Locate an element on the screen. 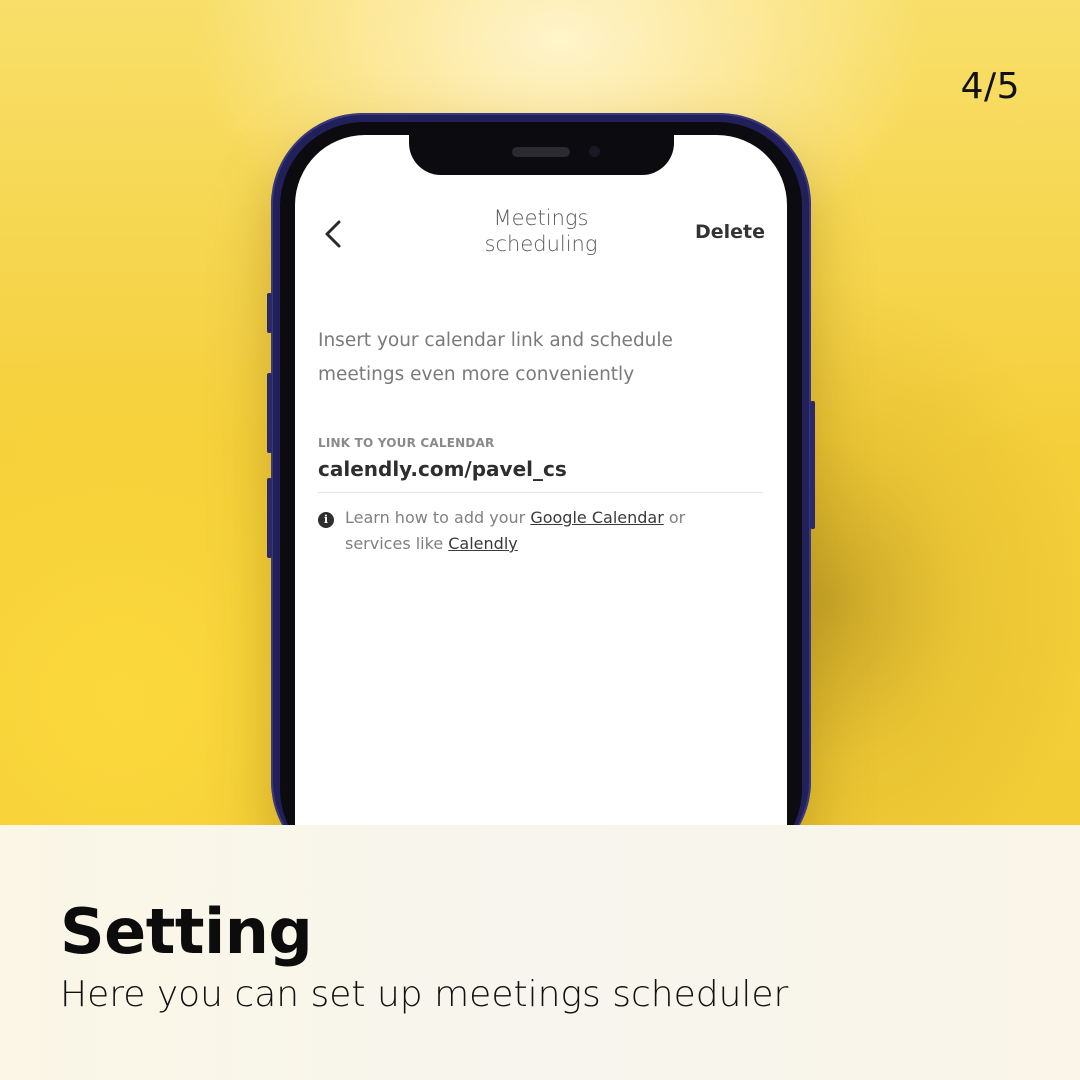 The width and height of the screenshot is (1080, 1080). help-text-before: Learn how to add your is located at coordinates (438, 517).